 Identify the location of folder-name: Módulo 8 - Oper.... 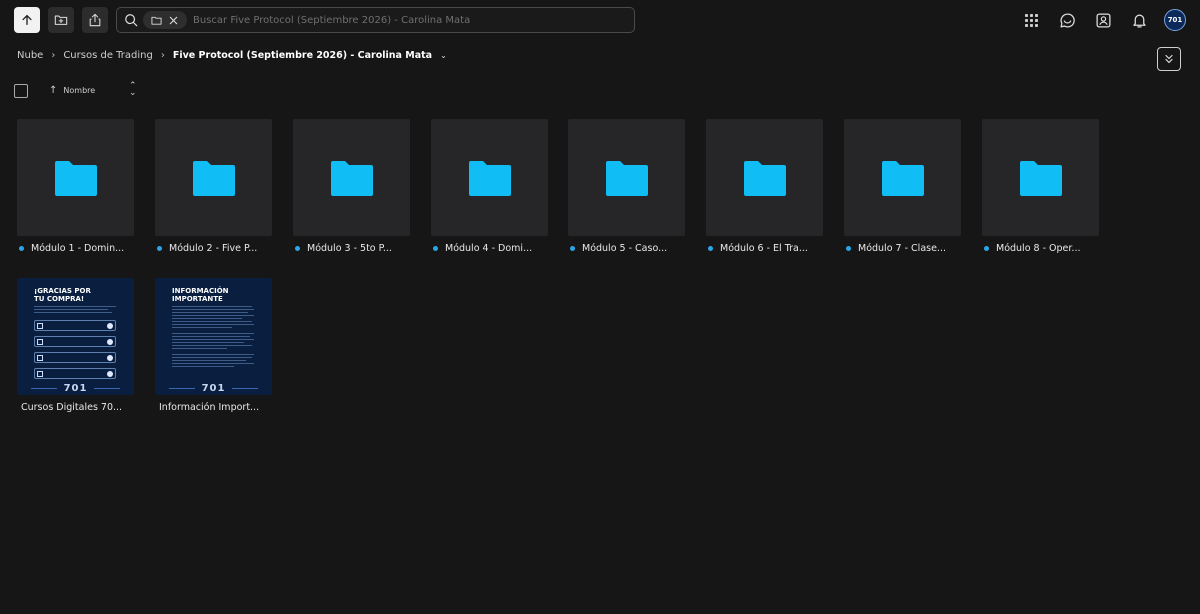
(1040, 248).